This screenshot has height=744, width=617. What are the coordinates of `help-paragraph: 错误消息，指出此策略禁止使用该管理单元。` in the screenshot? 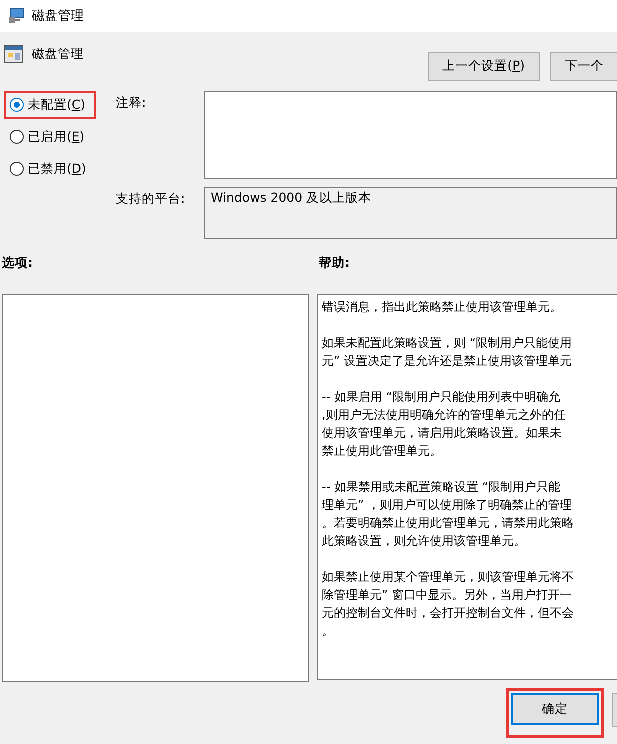 It's located at (442, 307).